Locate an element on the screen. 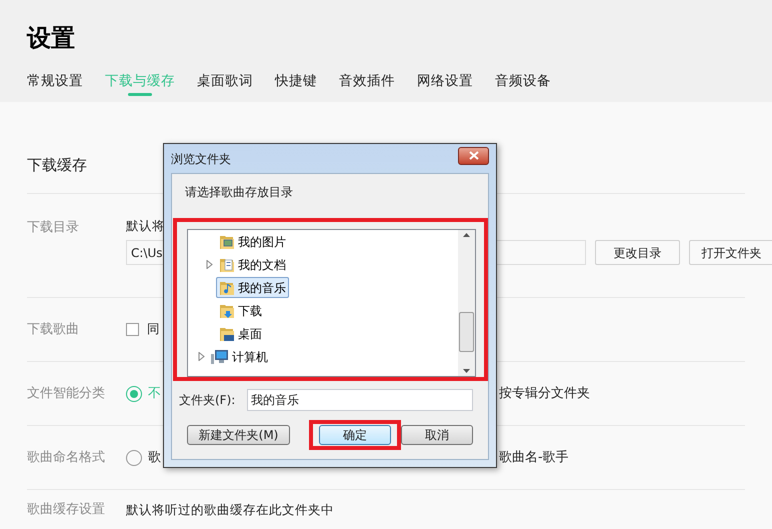  section-title: 下载缓存 is located at coordinates (57, 165).